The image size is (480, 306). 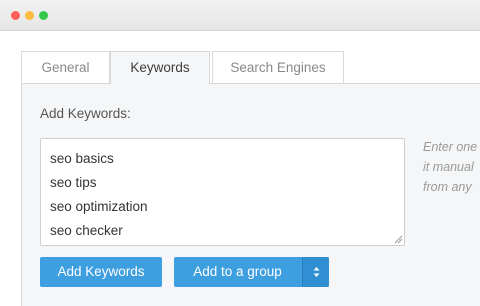 What do you see at coordinates (101, 272) in the screenshot?
I see `add-keywords-button: Add Keywords` at bounding box center [101, 272].